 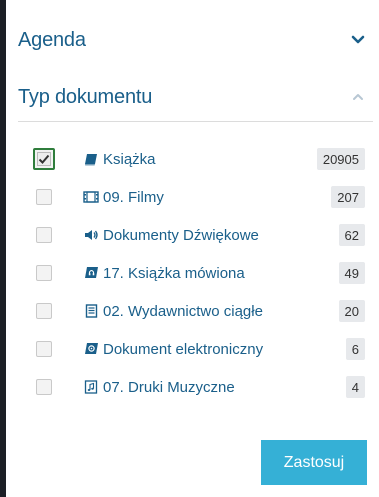 I want to click on filter-row-wydawnictwo: 02. Wydawnictwo ciągłe 20, so click(x=192, y=311).